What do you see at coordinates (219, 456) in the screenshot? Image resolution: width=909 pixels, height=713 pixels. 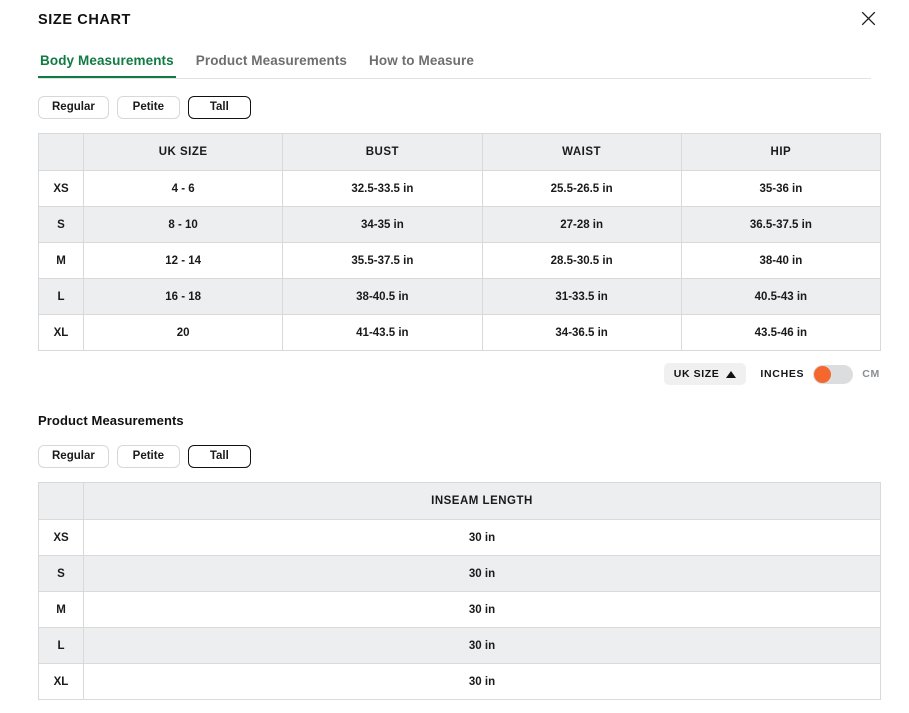 I see `product-fit-tall: Tall` at bounding box center [219, 456].